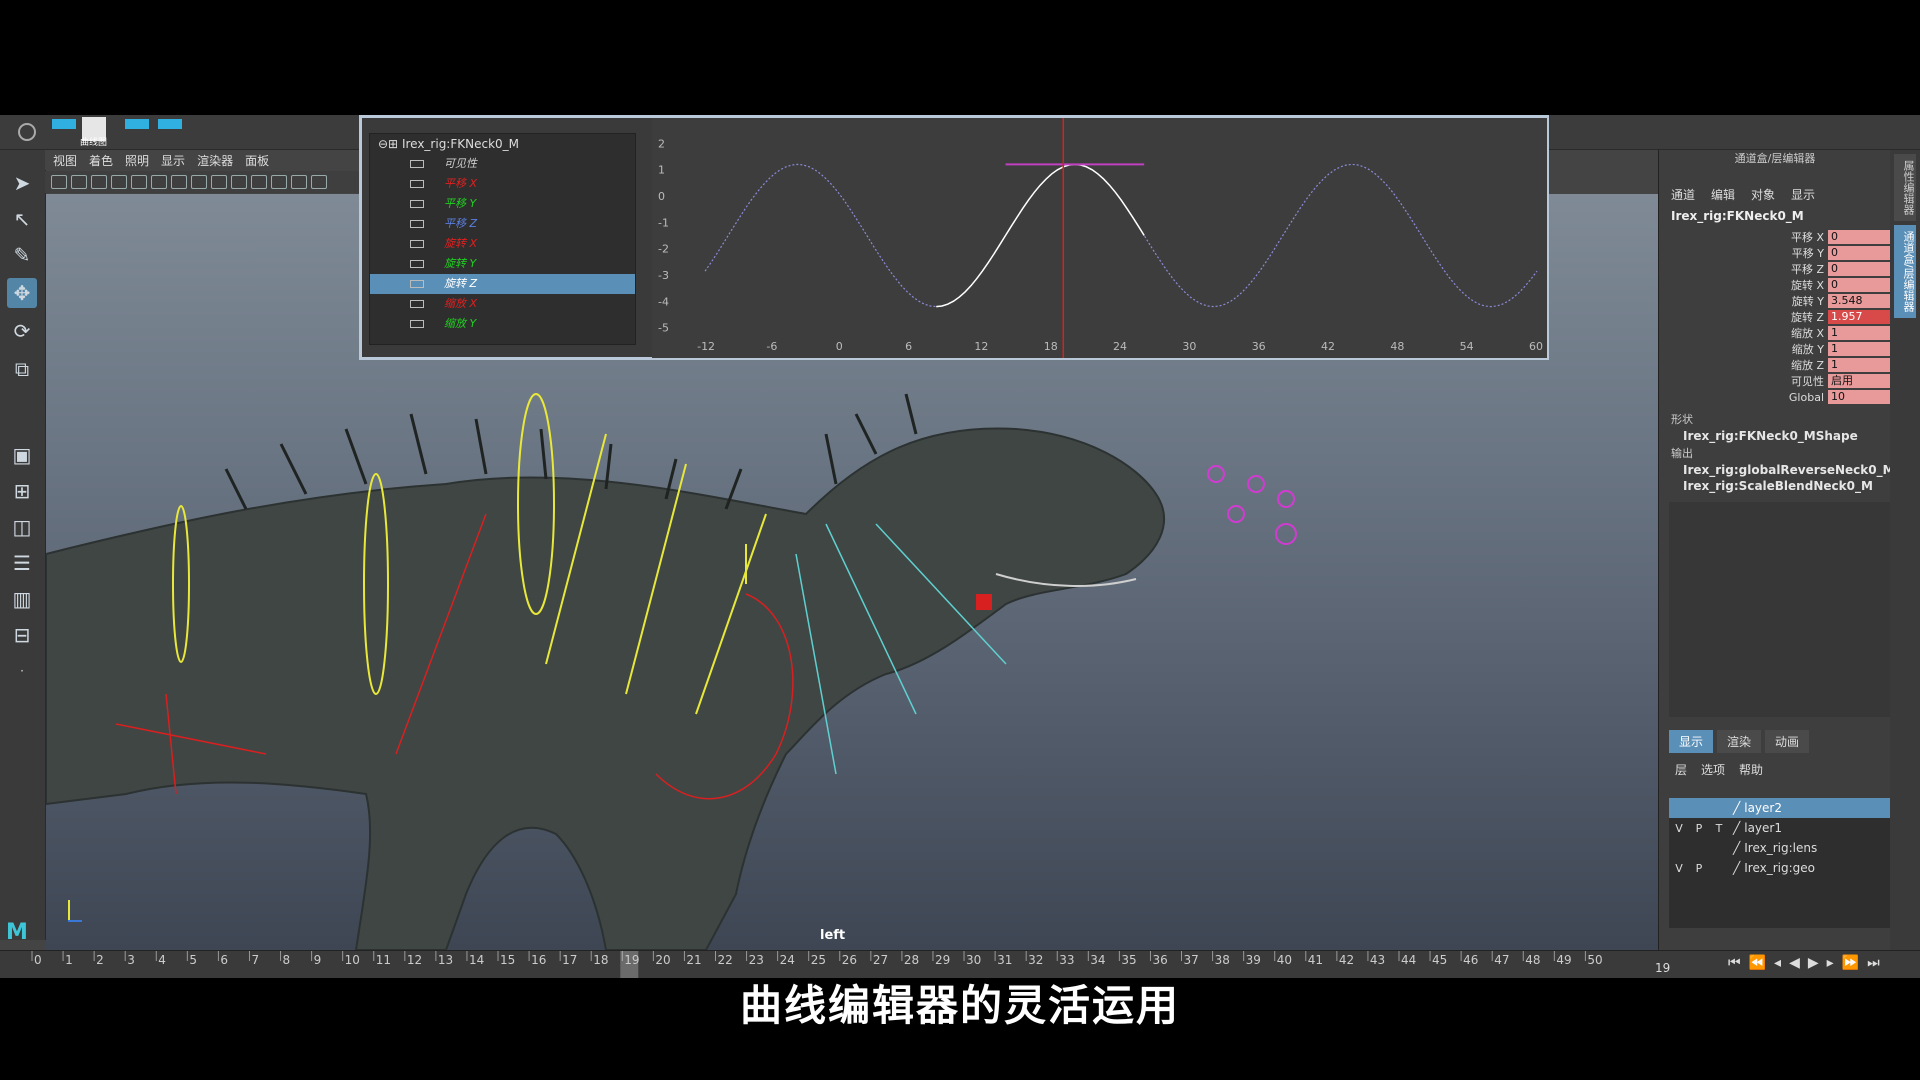  I want to click on tab-anim: 动画, so click(1787, 741).